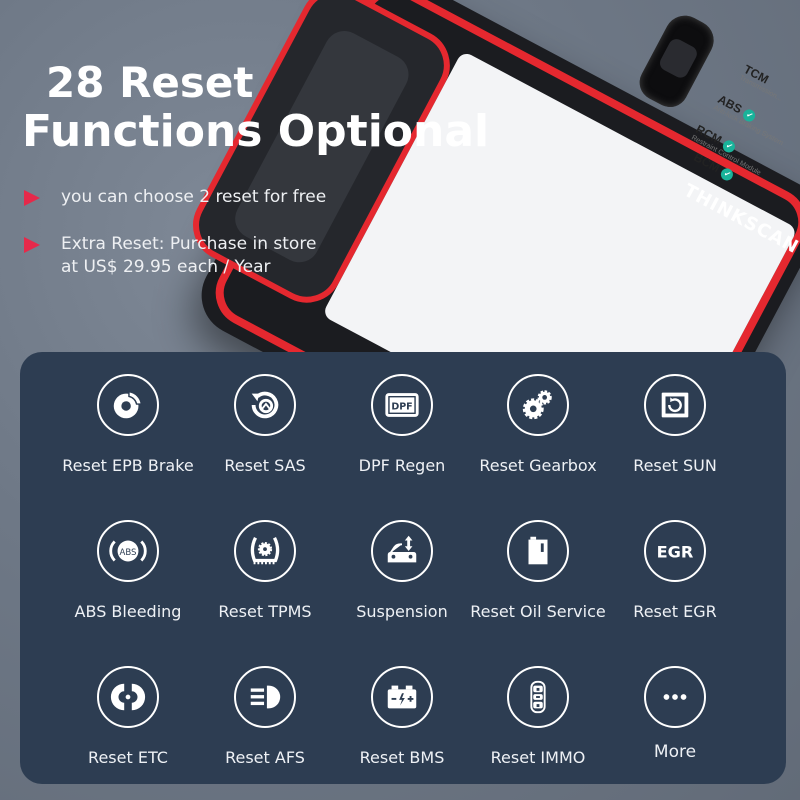 The height and width of the screenshot is (800, 800). I want to click on svg-text: DPF, so click(401, 406).